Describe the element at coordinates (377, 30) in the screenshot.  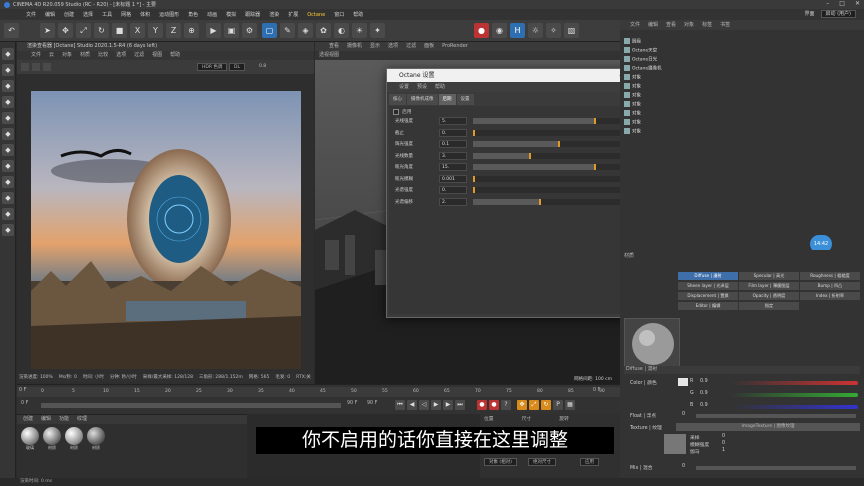
I see `light-icon: ✦` at that location.